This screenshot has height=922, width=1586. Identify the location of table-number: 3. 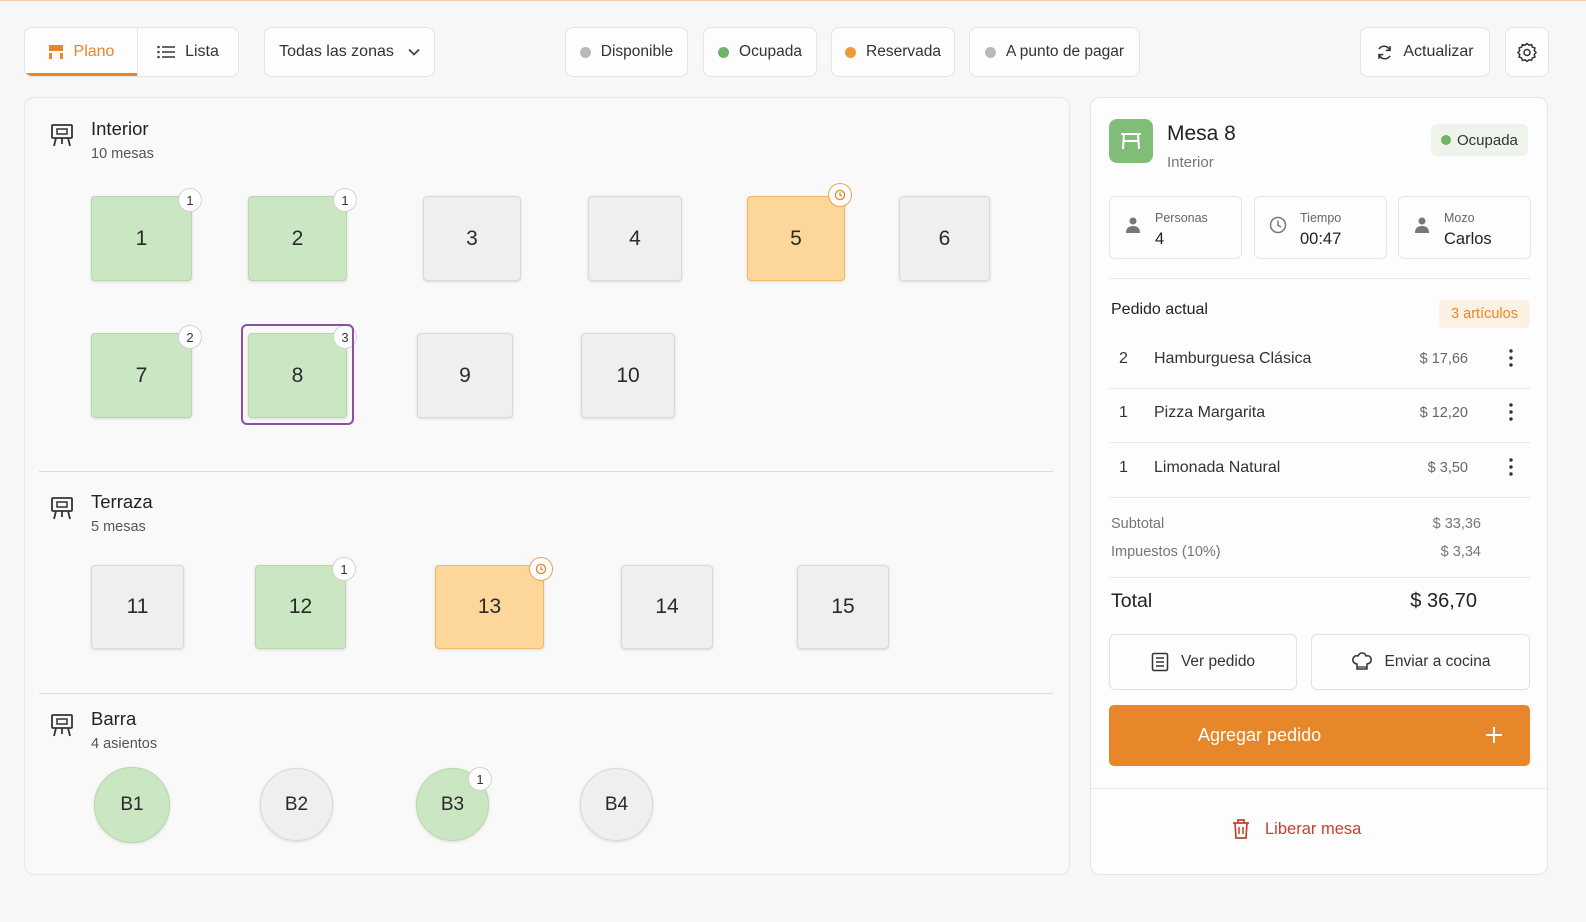
(472, 238).